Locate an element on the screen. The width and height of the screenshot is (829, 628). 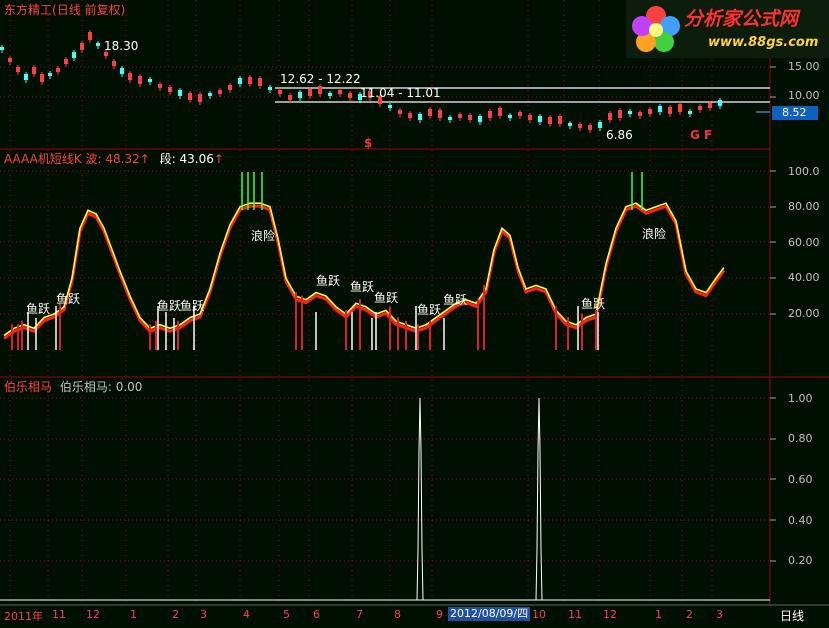
logo-url: www.88gs.com is located at coordinates (763, 42).